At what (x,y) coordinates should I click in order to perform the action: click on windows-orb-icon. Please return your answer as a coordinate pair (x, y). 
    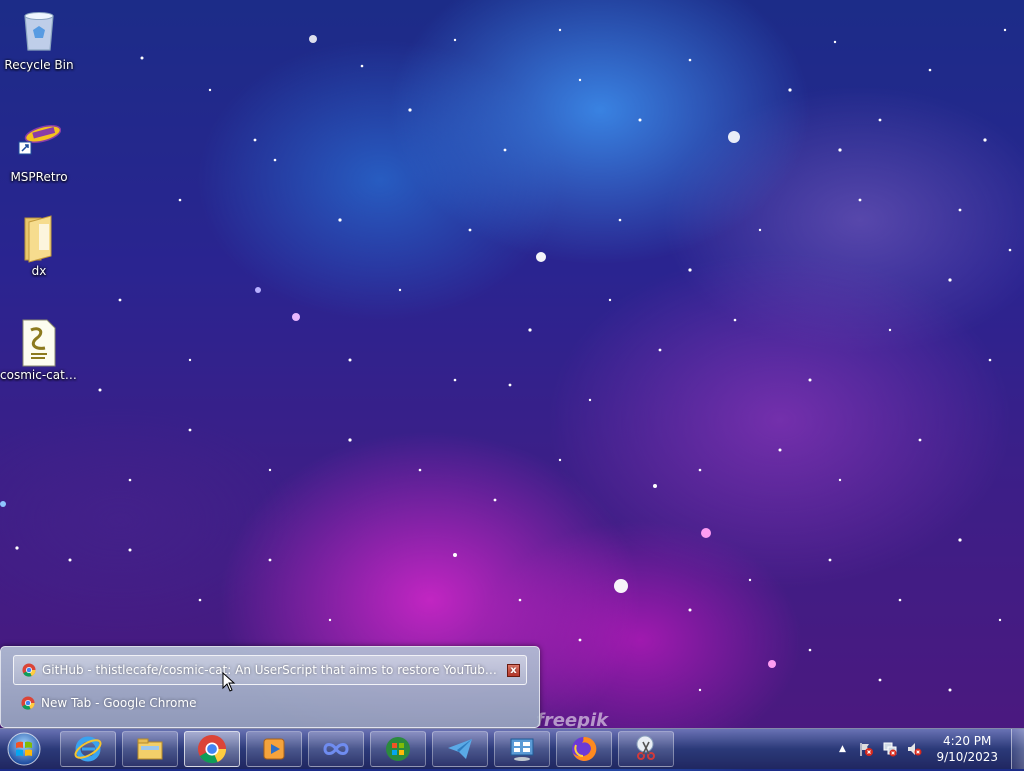
    Looking at the image, I should click on (24, 749).